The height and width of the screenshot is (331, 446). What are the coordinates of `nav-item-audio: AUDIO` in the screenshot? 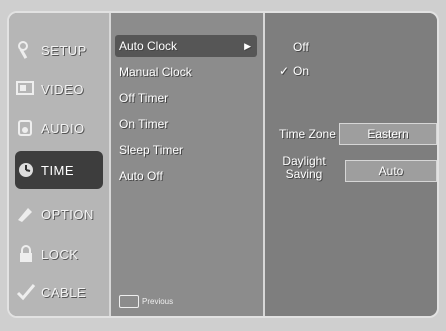 It's located at (61, 128).